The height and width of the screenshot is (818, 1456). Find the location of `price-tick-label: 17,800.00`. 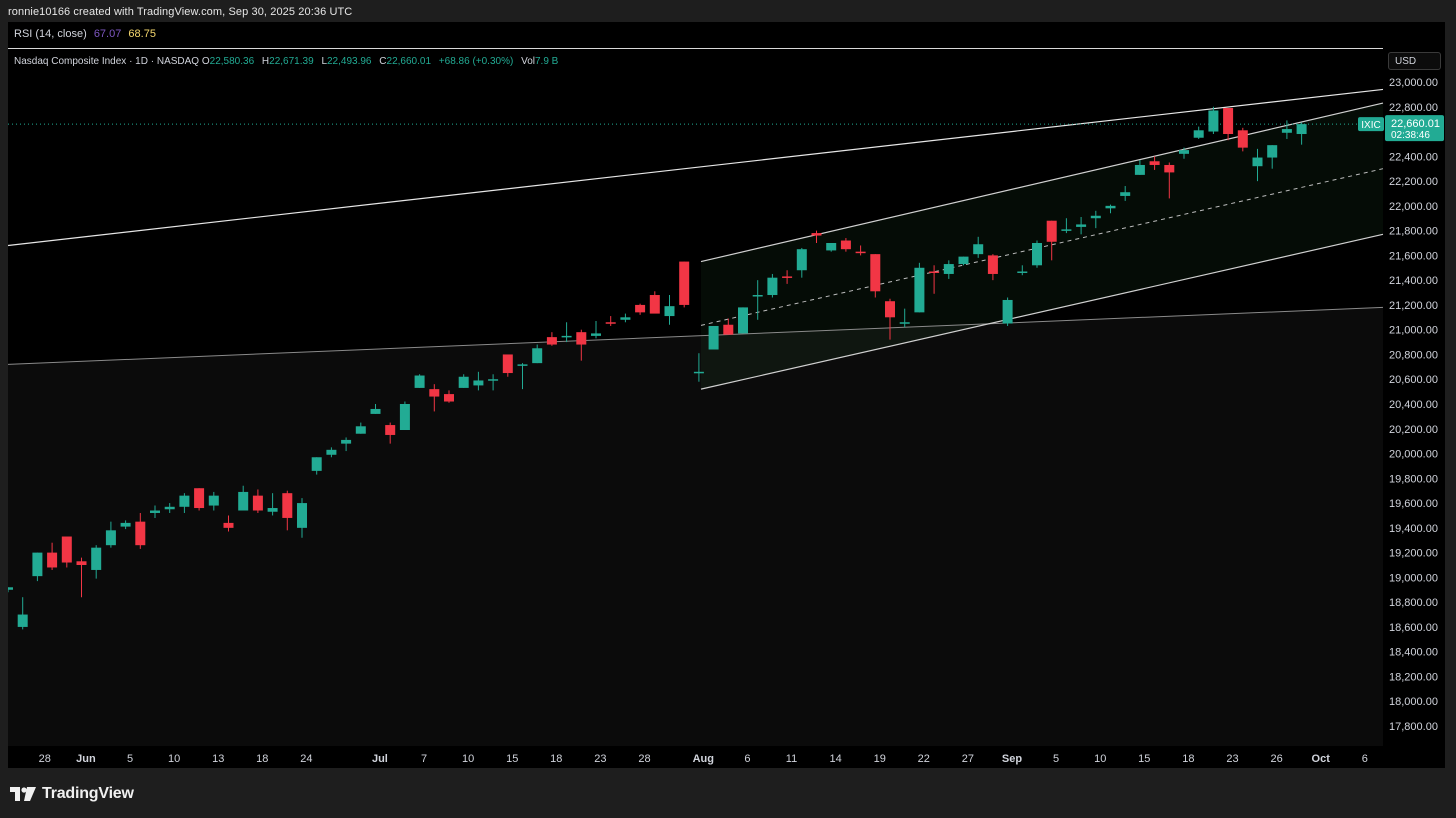

price-tick-label: 17,800.00 is located at coordinates (1413, 727).